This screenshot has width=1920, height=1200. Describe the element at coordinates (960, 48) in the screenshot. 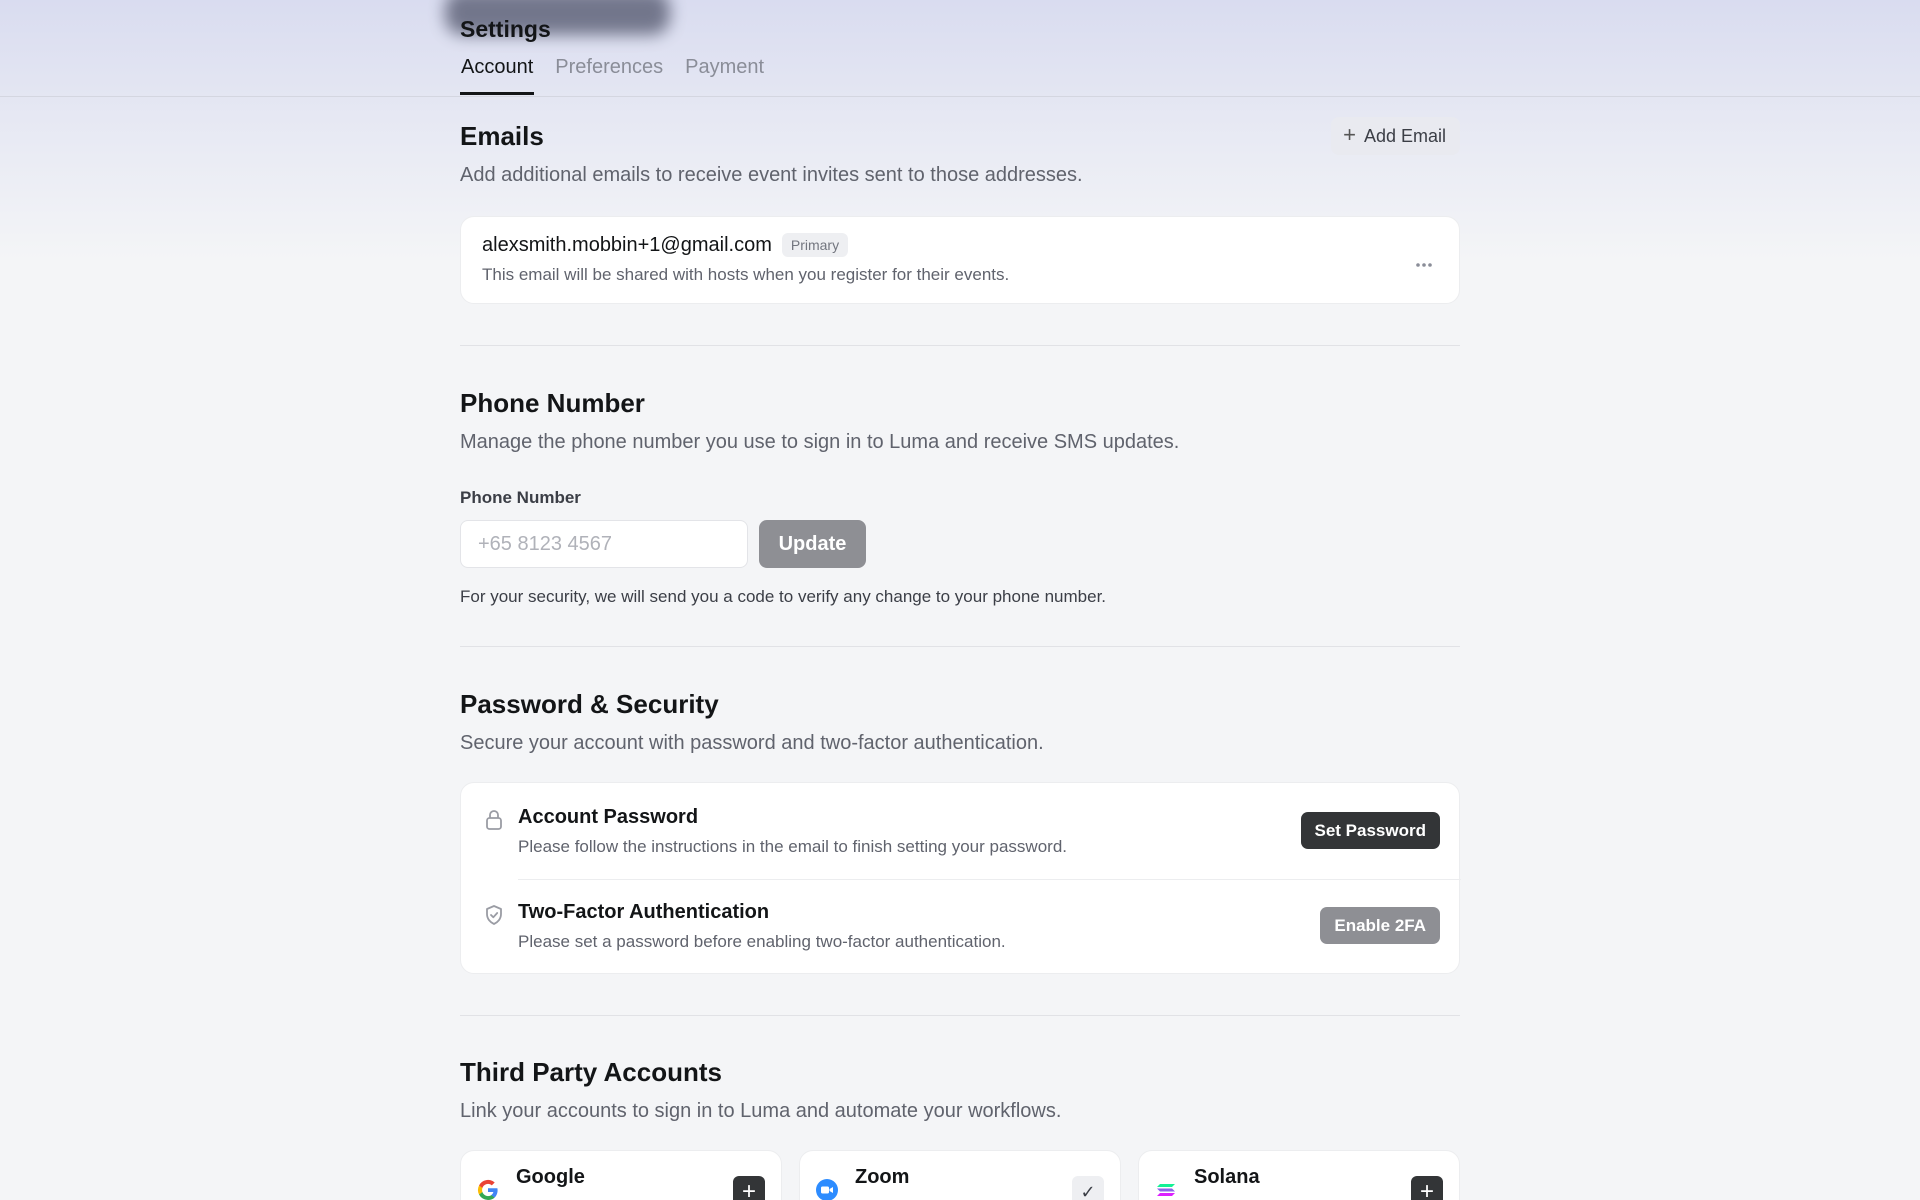

I see `settings-header: Settings Account Preferences Payment` at that location.